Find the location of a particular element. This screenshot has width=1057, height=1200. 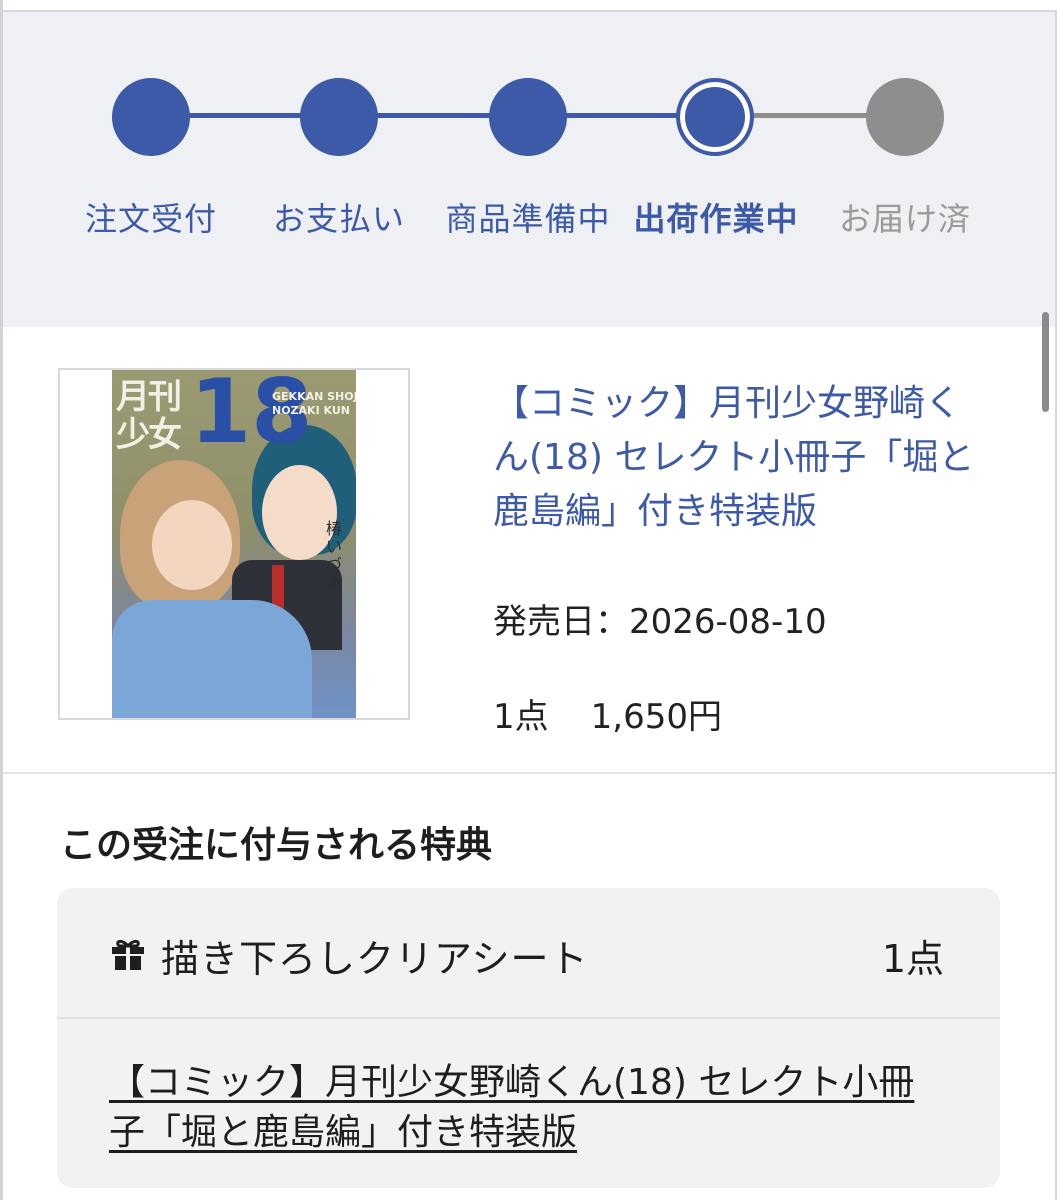

step-label-order-received: 注文受付 is located at coordinates (150, 219).